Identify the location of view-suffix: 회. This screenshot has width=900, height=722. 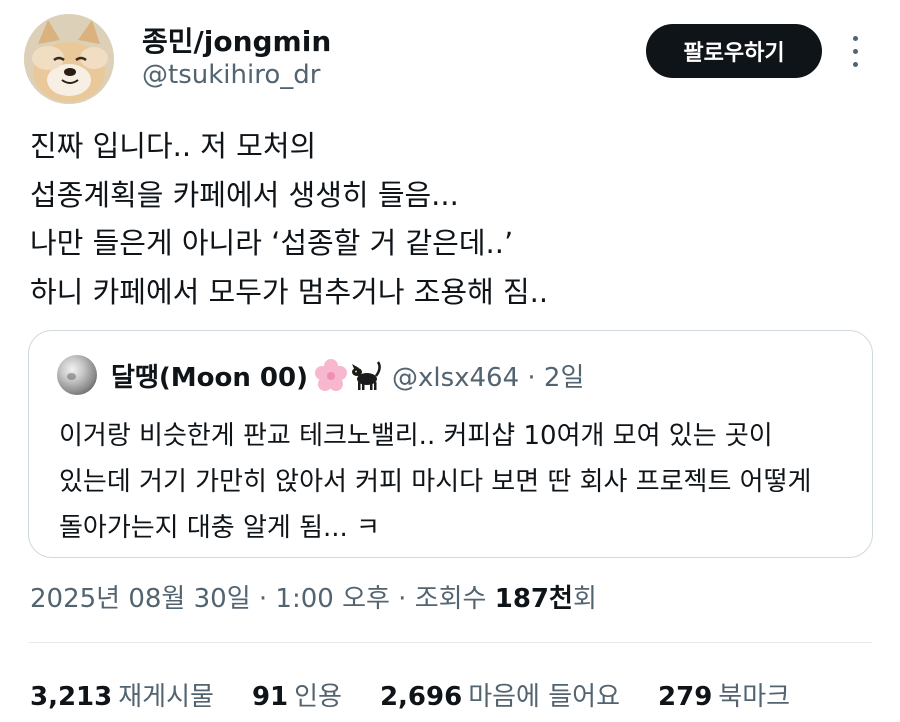
(584, 599).